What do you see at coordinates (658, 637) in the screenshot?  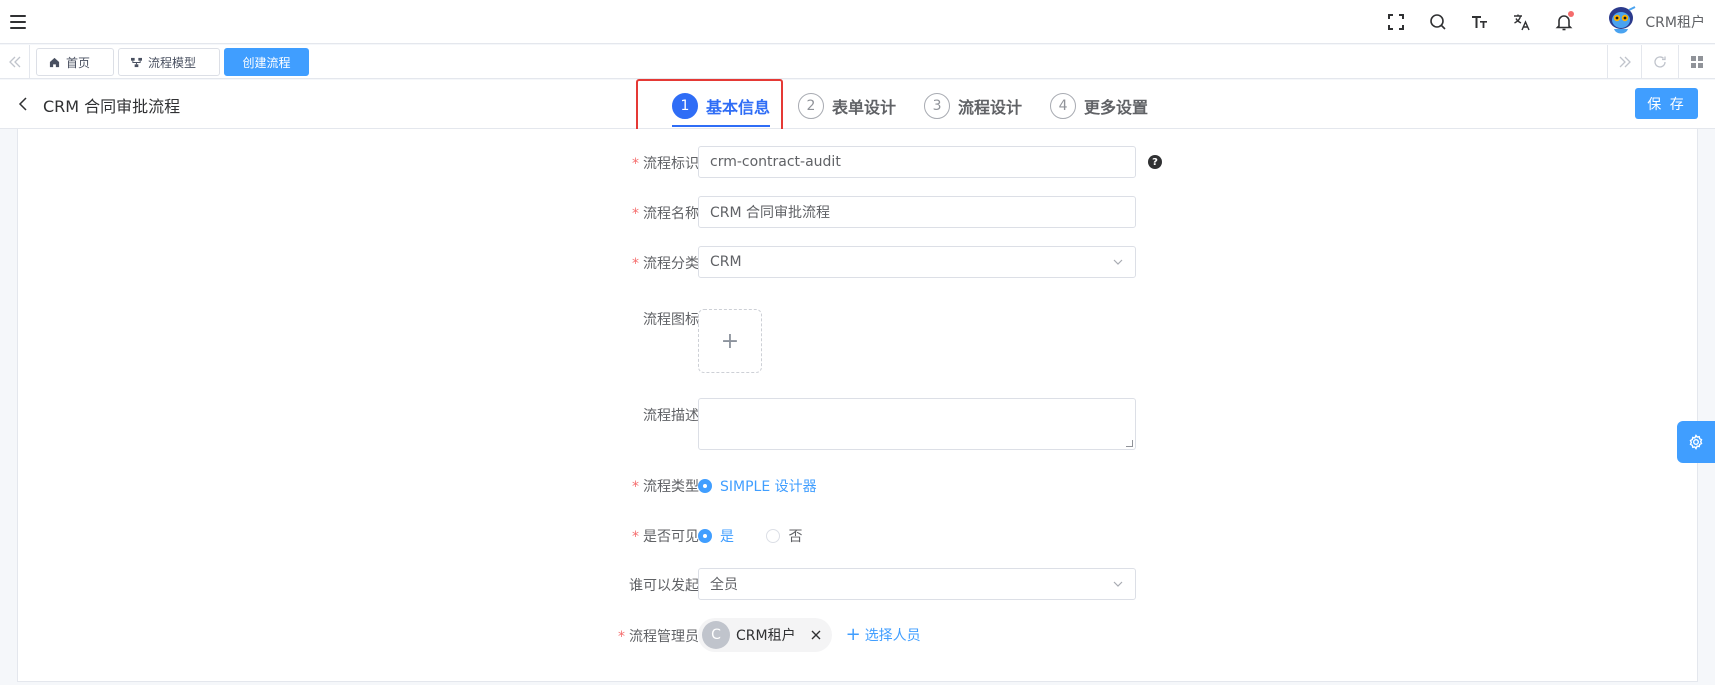 I see `field-label: * 流程管理员` at bounding box center [658, 637].